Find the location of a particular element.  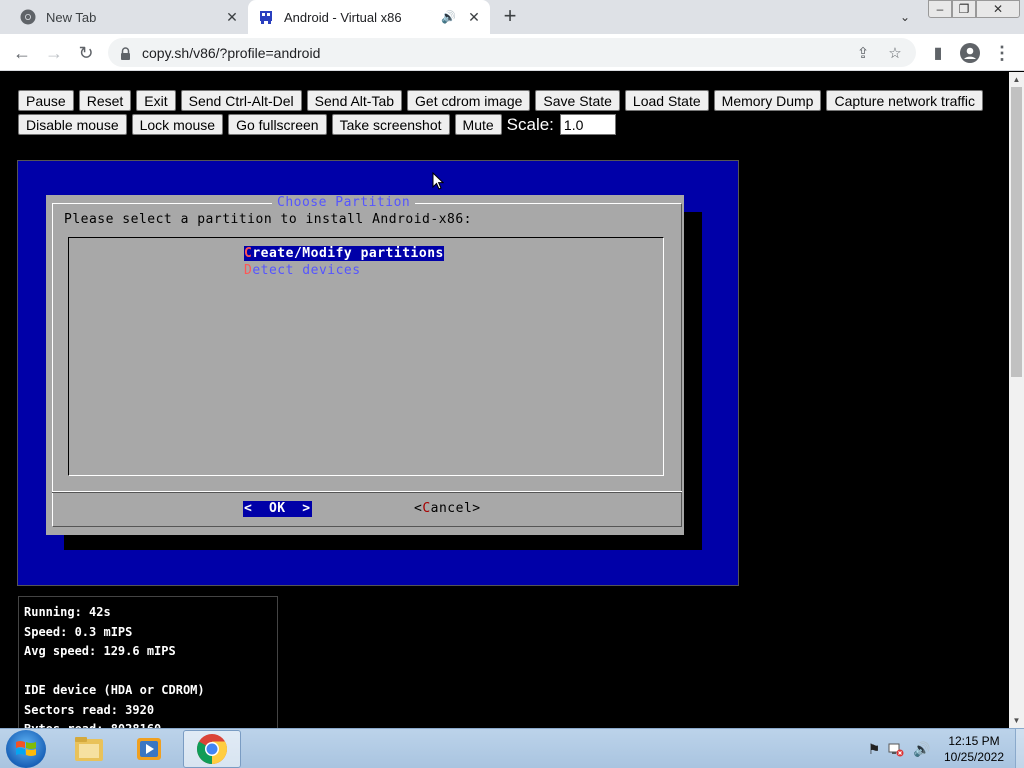

menu-item-label: etect devices is located at coordinates (306, 270).